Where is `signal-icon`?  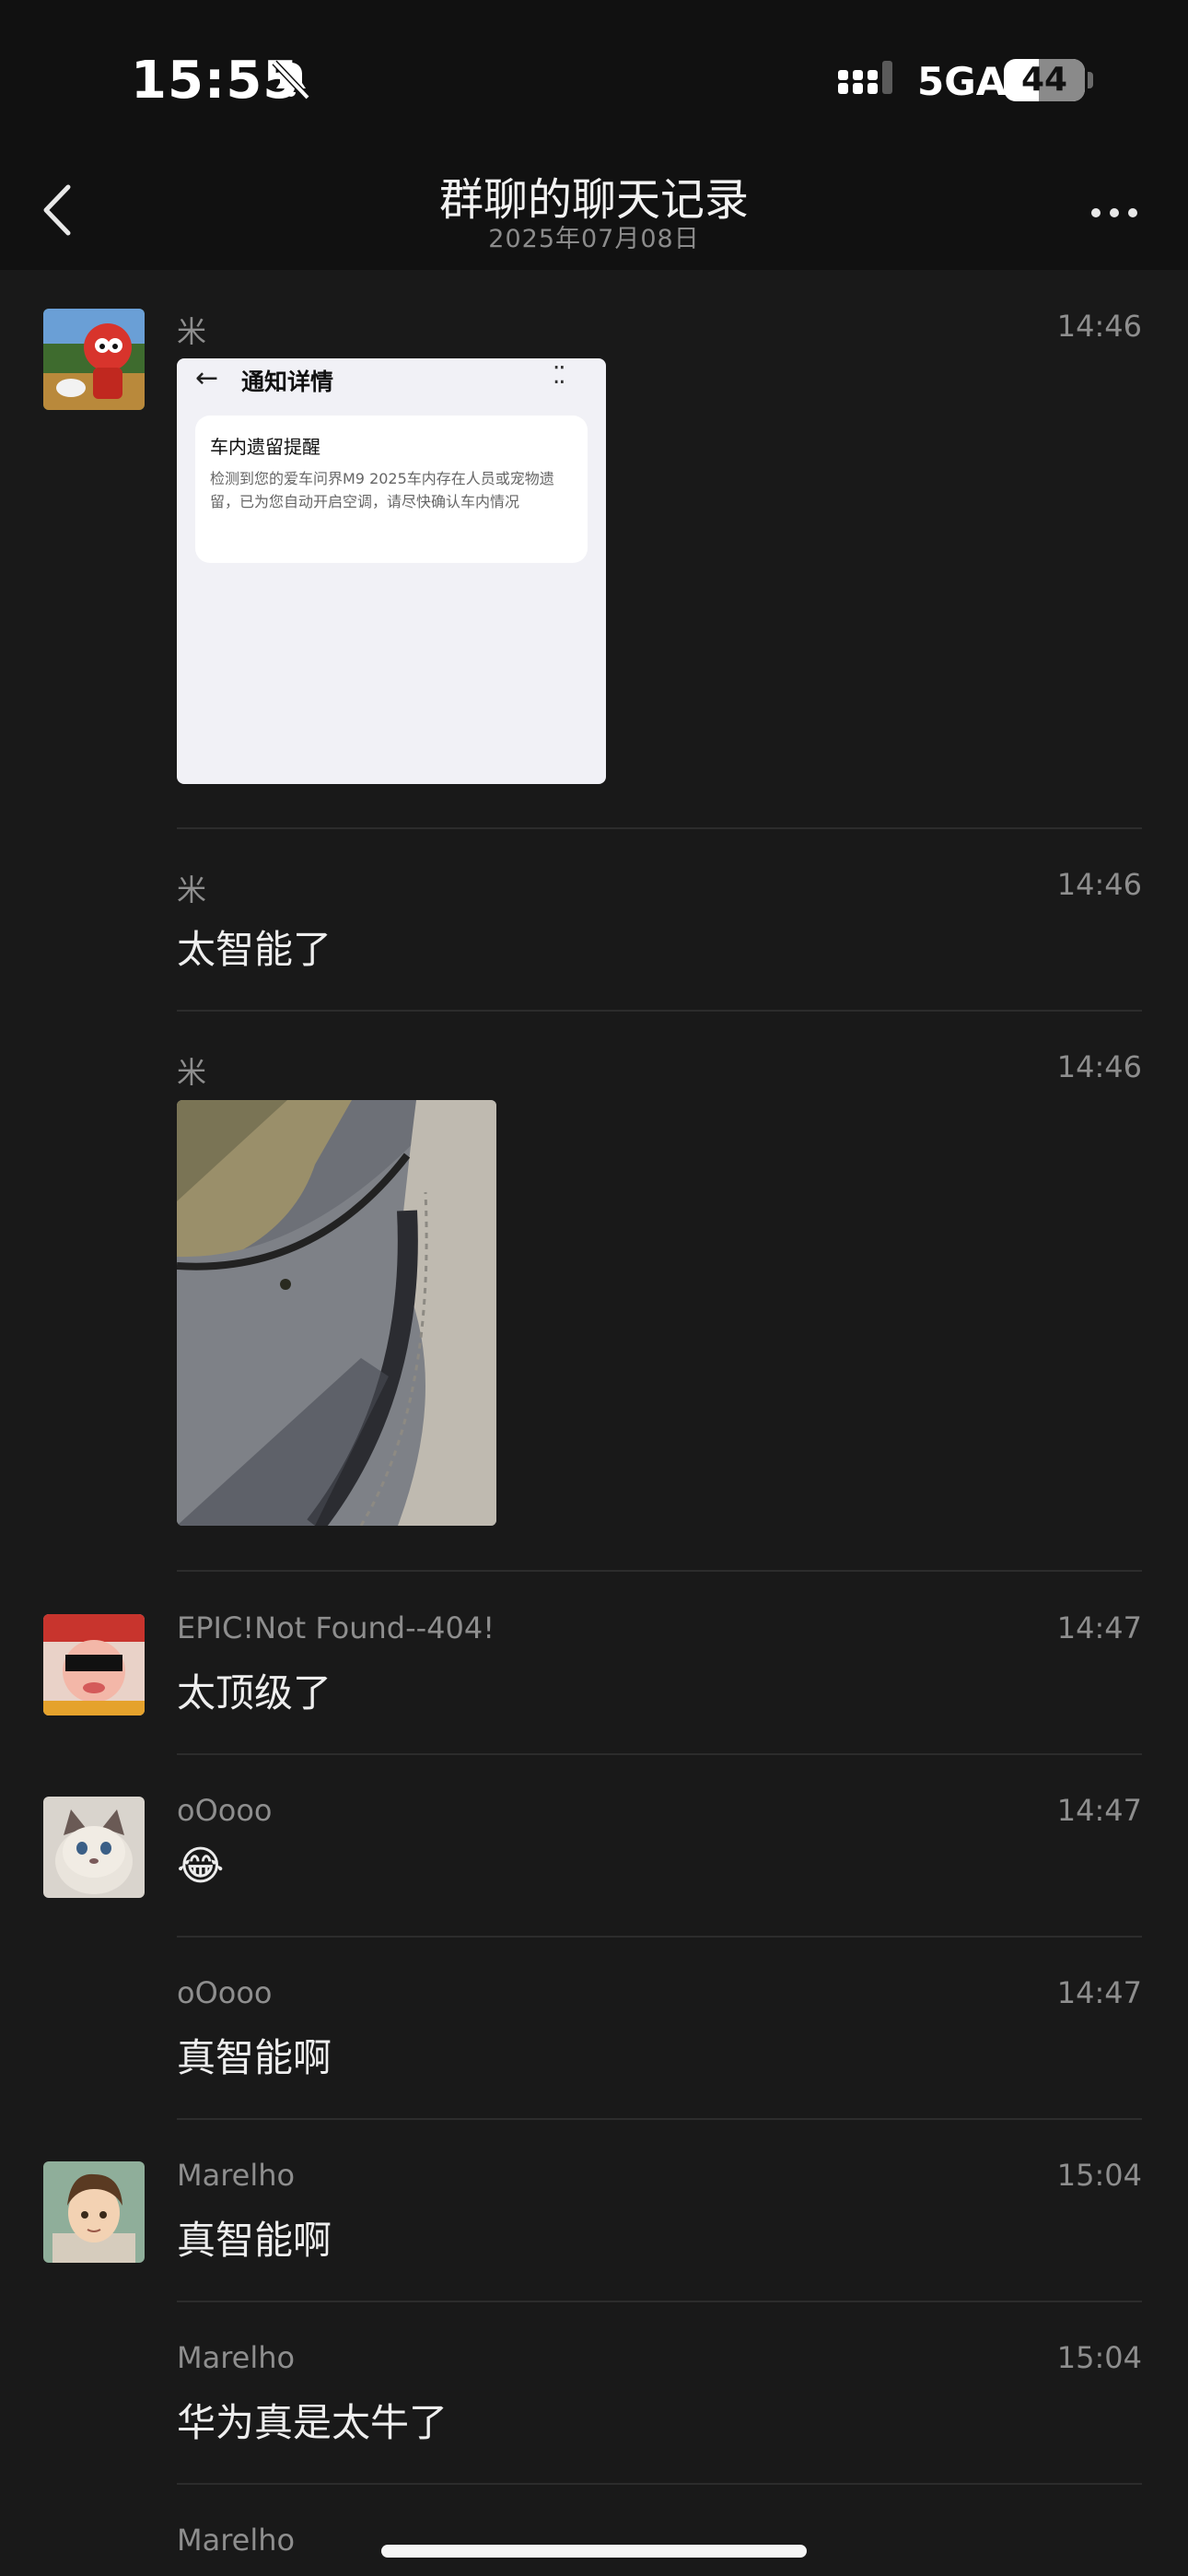
signal-icon is located at coordinates (865, 77).